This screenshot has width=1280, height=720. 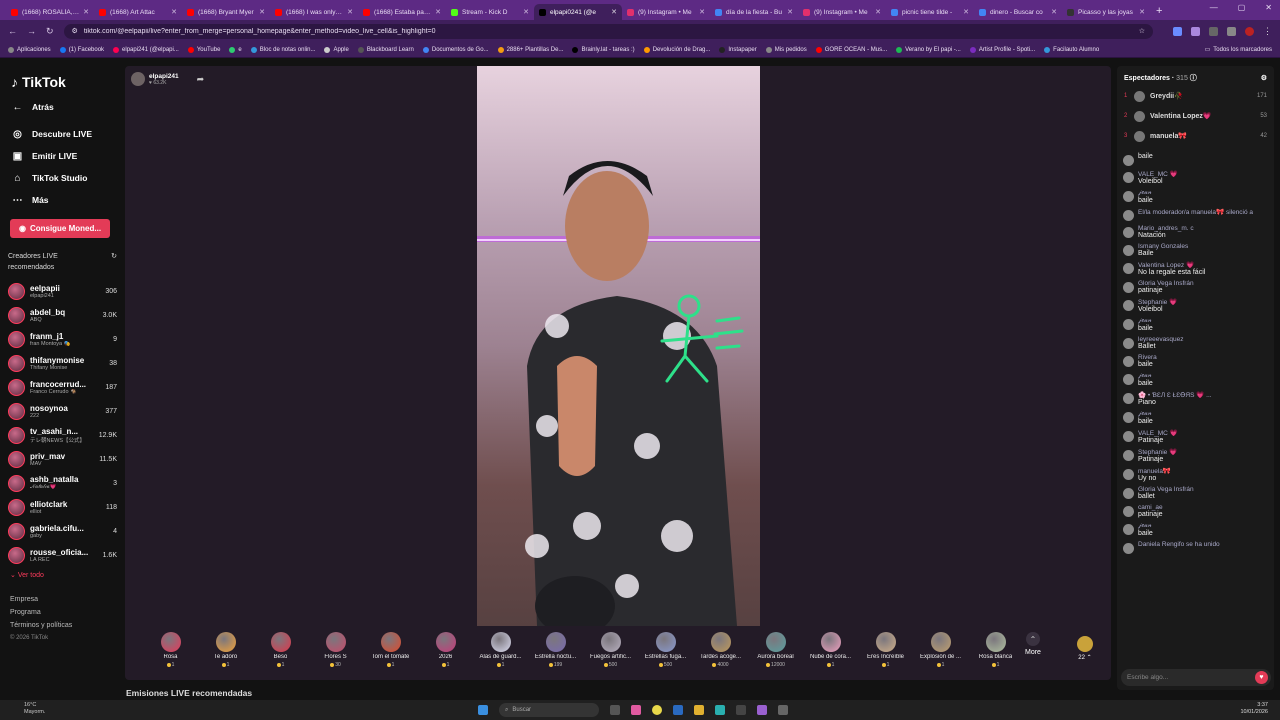 I want to click on gift-item: Rosa blanca 1, so click(x=995, y=650).